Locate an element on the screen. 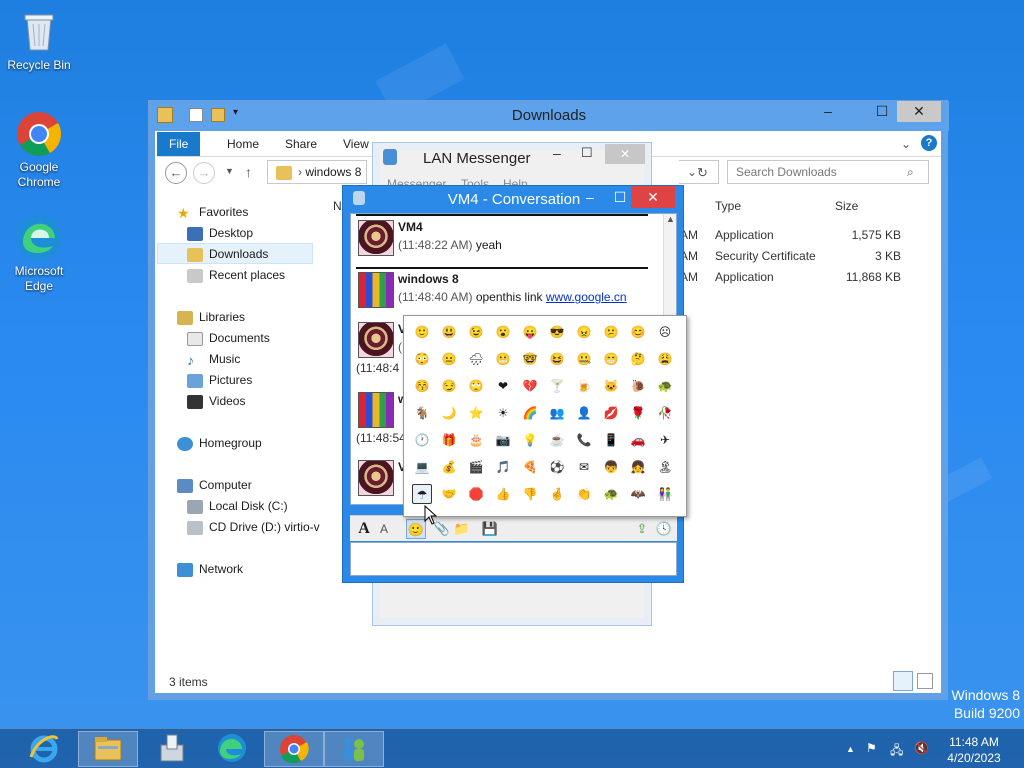 This screenshot has width=1024, height=768. show-hidden-icons: ▲ is located at coordinates (850, 749).